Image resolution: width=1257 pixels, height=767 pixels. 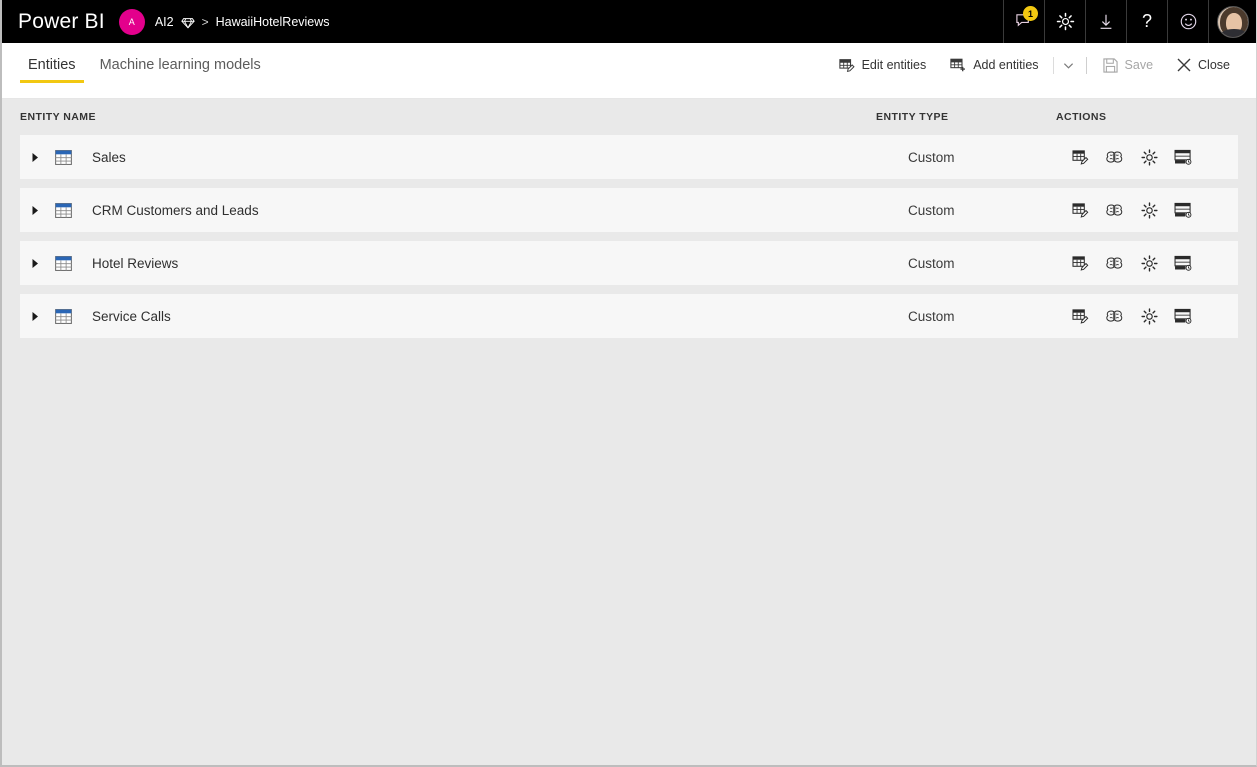 I want to click on powerbi-logo: Power BI, so click(x=60, y=22).